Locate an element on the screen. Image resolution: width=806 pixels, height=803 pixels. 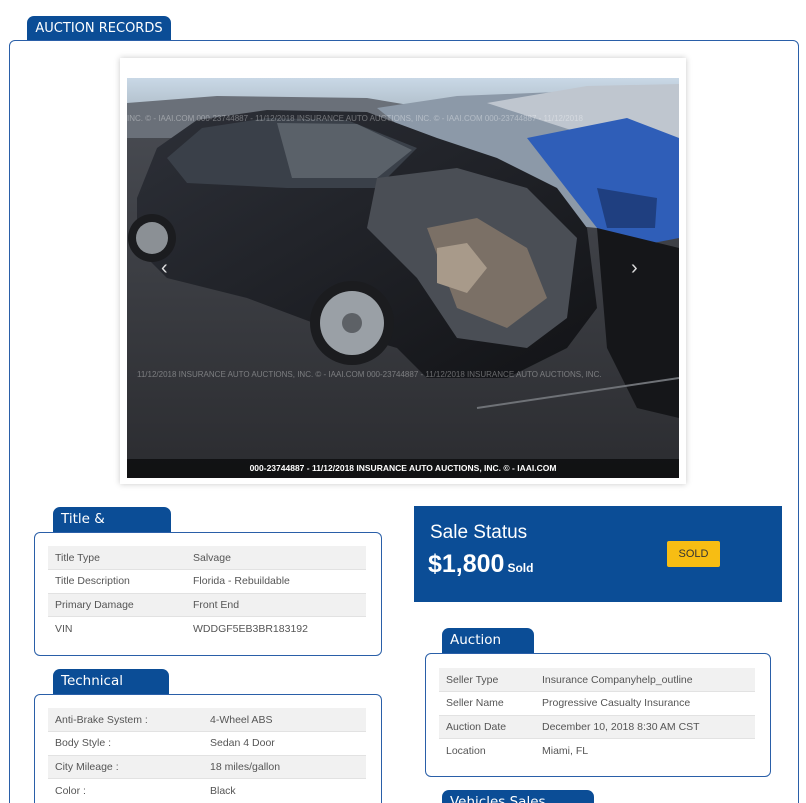
table-row: Title Type Salvage is located at coordinates (207, 558).